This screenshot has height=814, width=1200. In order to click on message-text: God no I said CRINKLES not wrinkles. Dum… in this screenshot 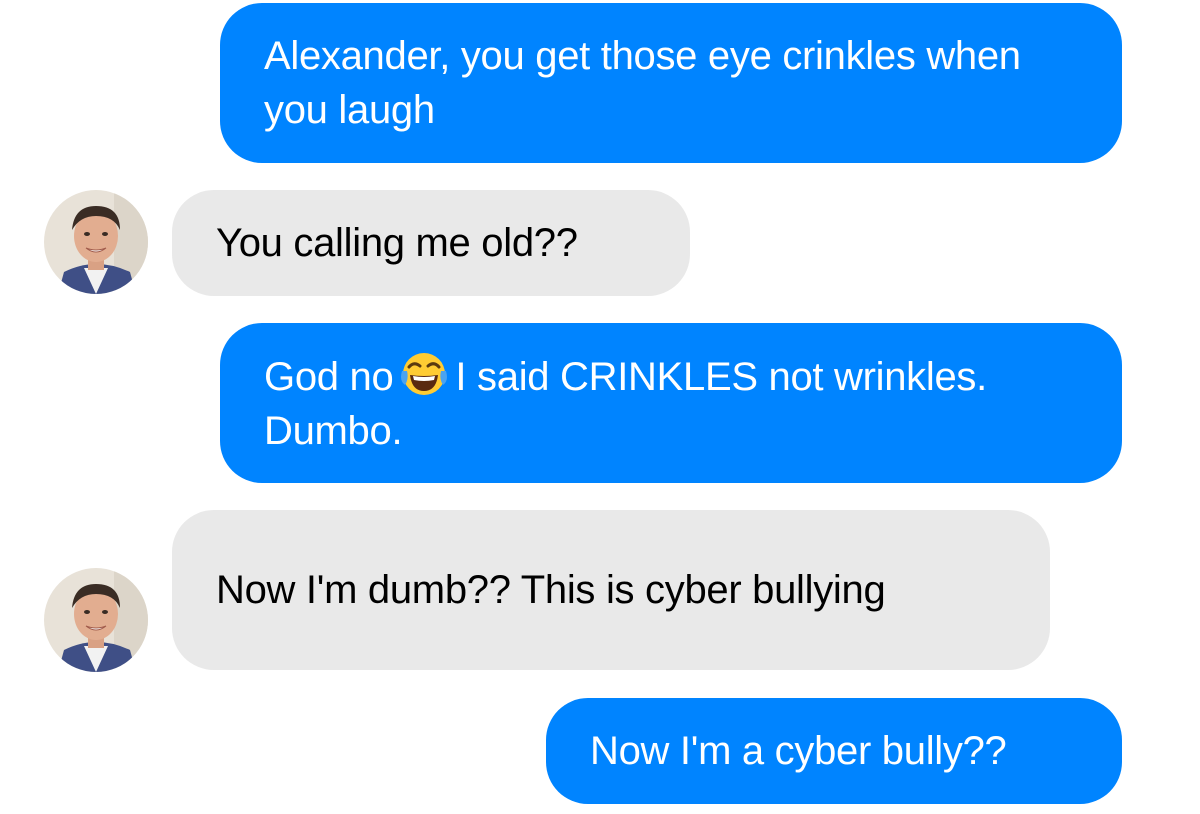, I will do `click(671, 403)`.